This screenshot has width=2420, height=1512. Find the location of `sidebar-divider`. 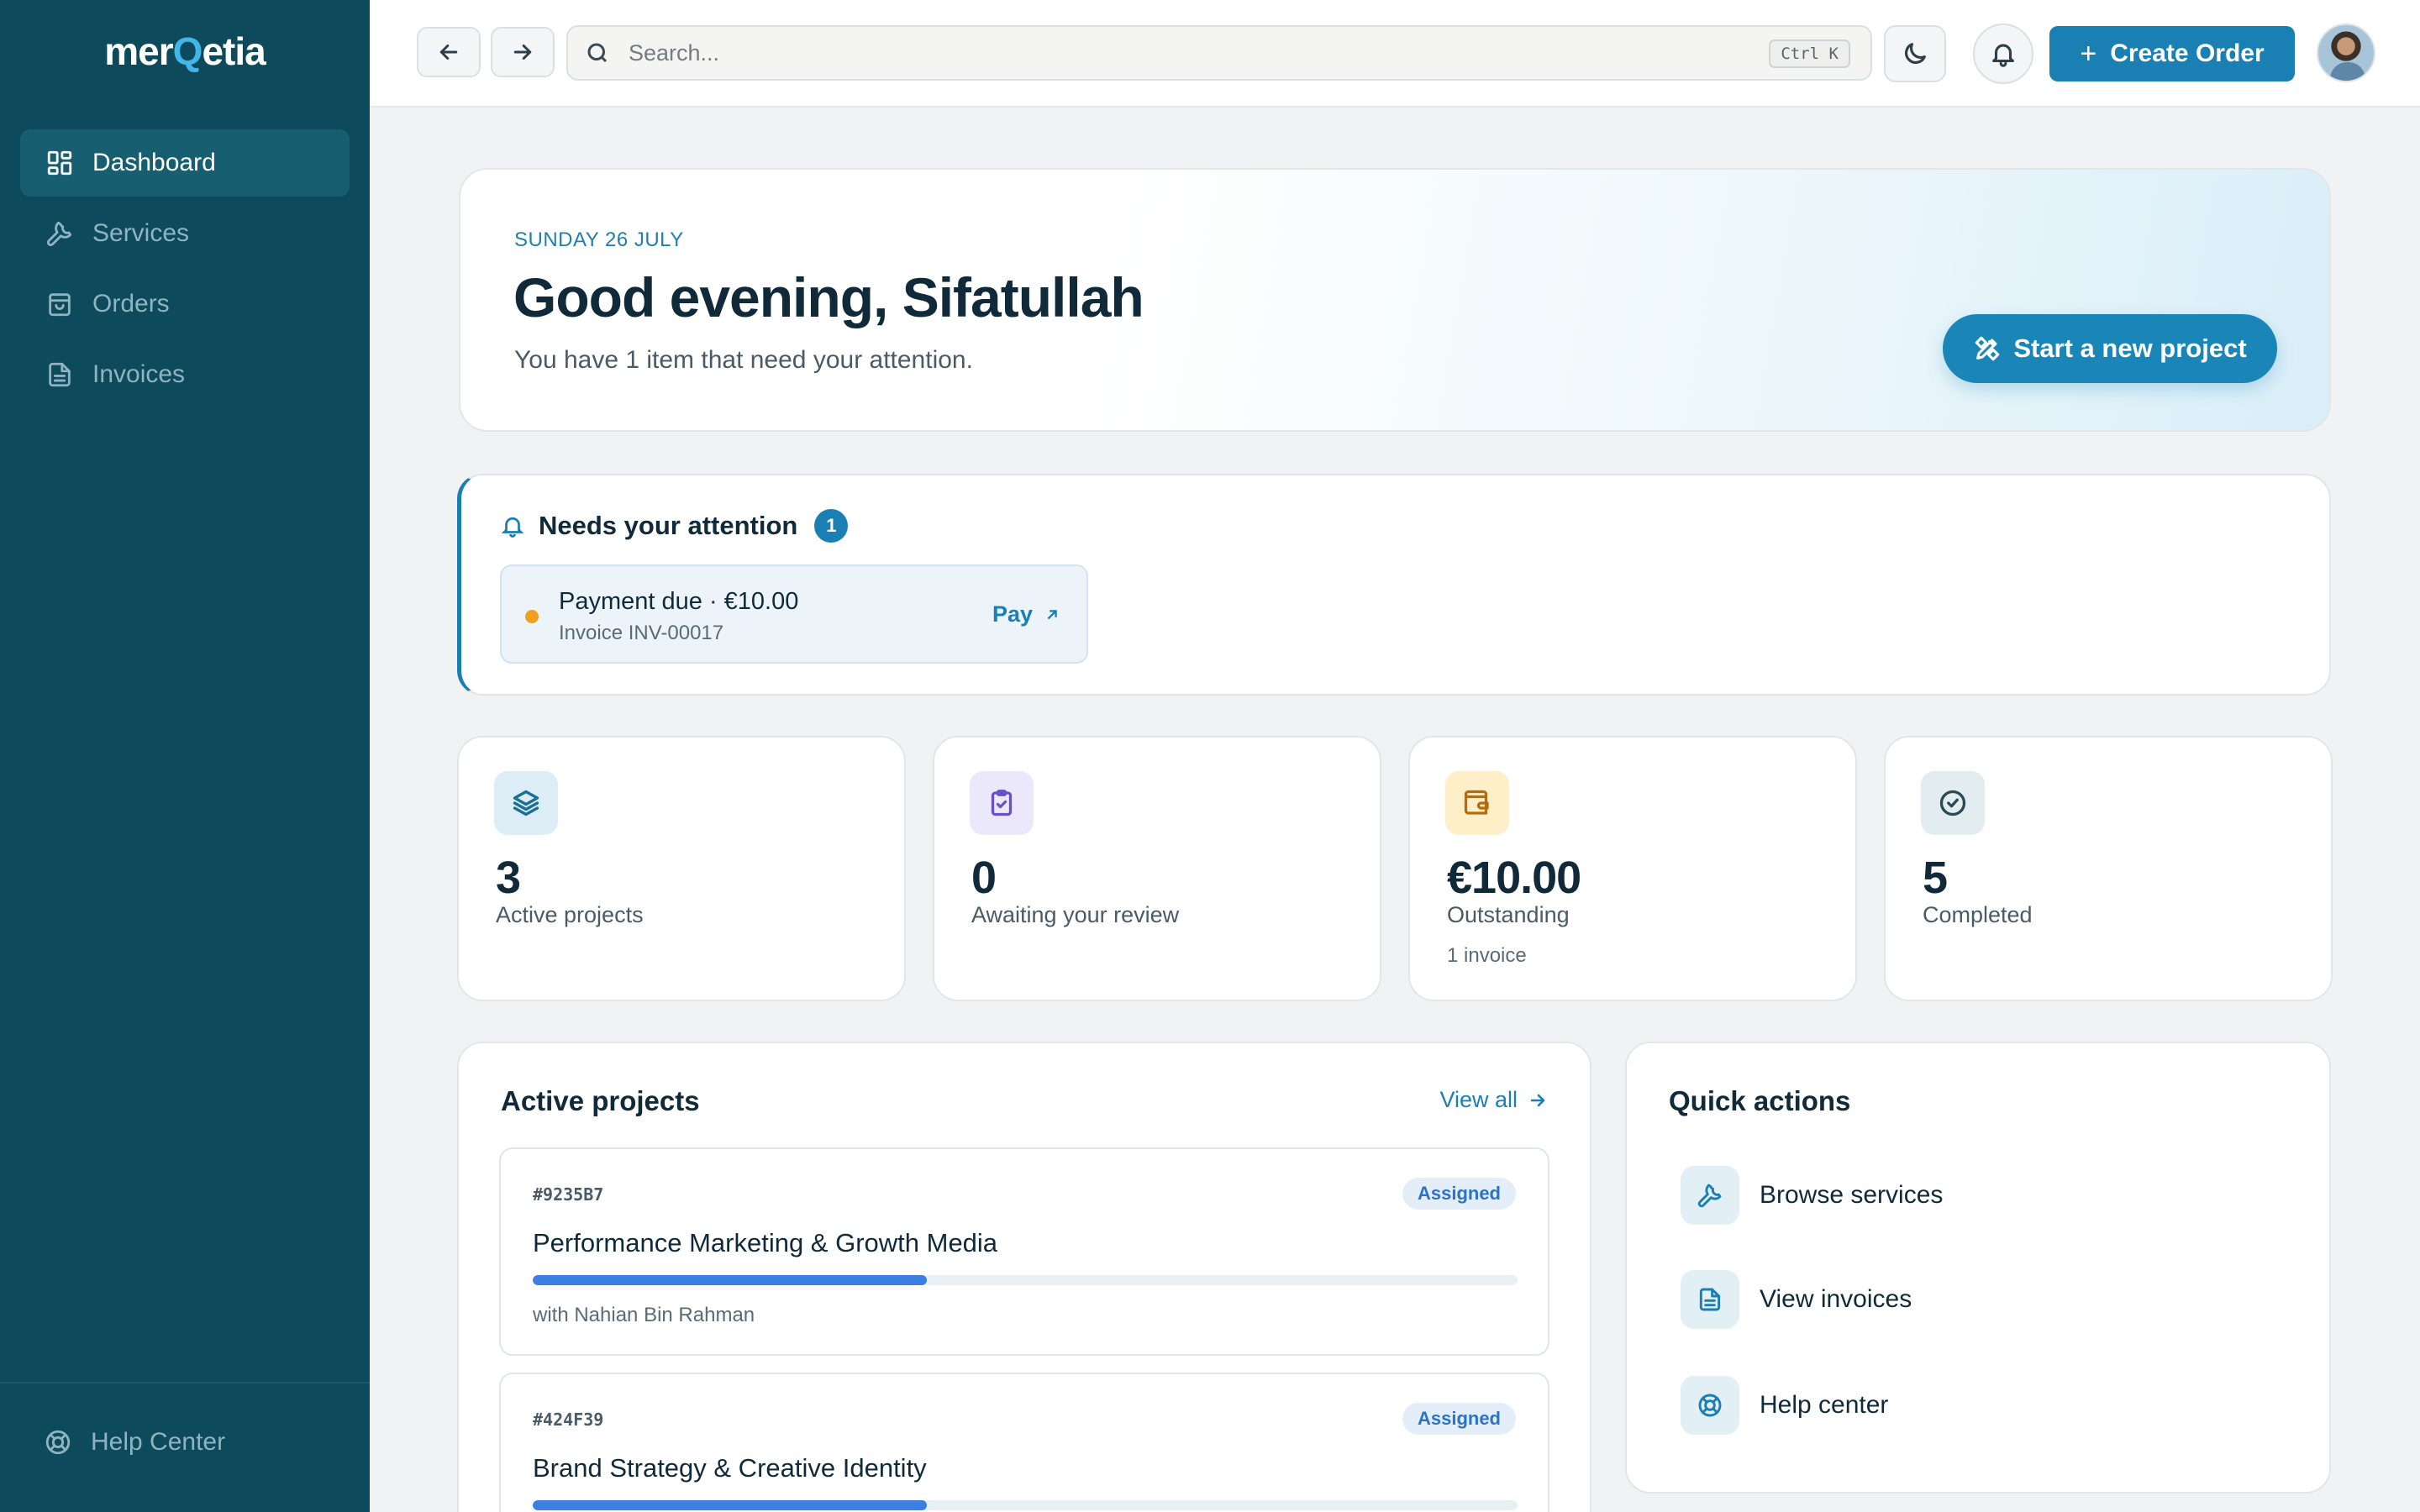

sidebar-divider is located at coordinates (185, 1382).